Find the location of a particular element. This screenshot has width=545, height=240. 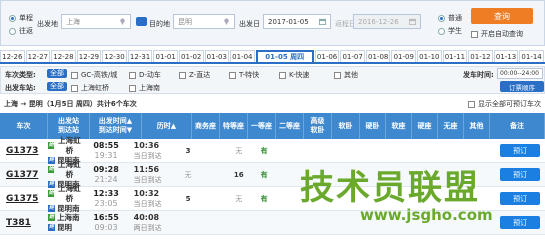

date-tab: 01-08 is located at coordinates (378, 56).